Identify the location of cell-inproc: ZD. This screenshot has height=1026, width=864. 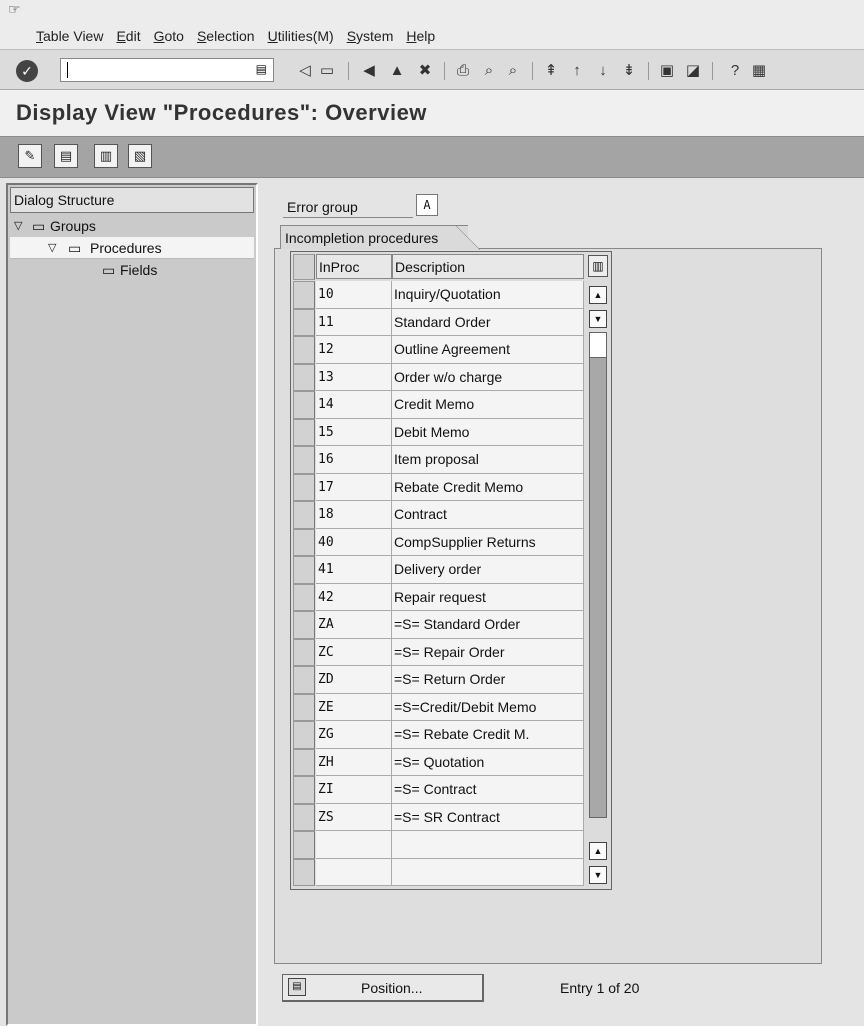
(354, 680).